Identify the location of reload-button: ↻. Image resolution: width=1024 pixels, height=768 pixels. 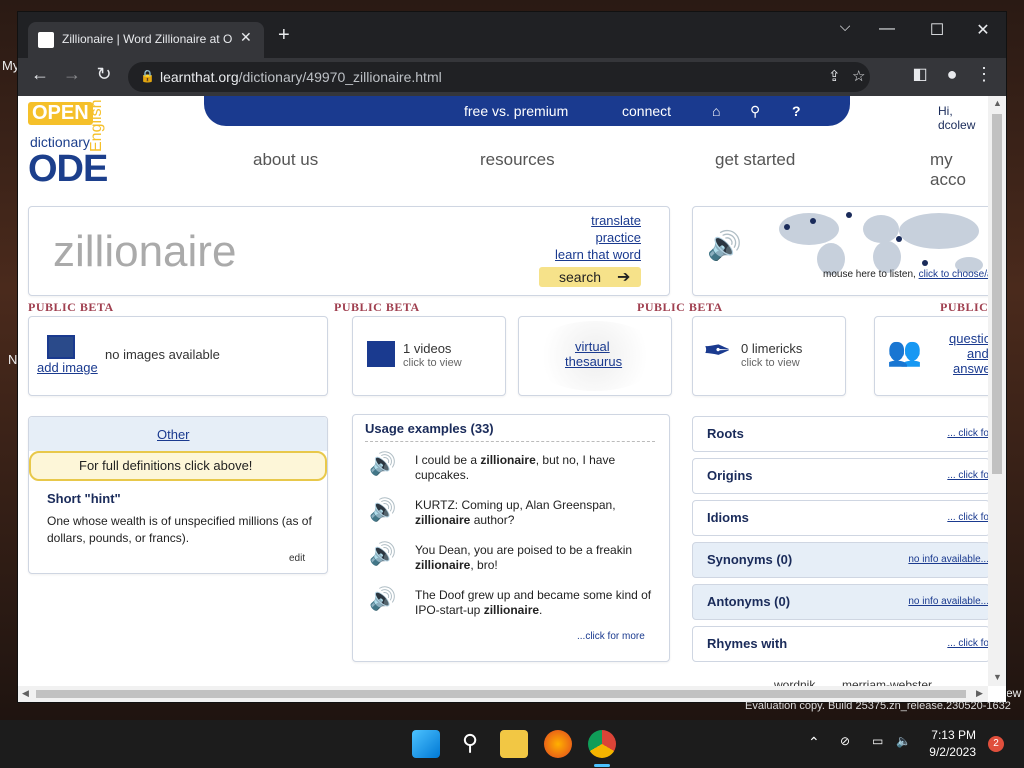
(104, 74).